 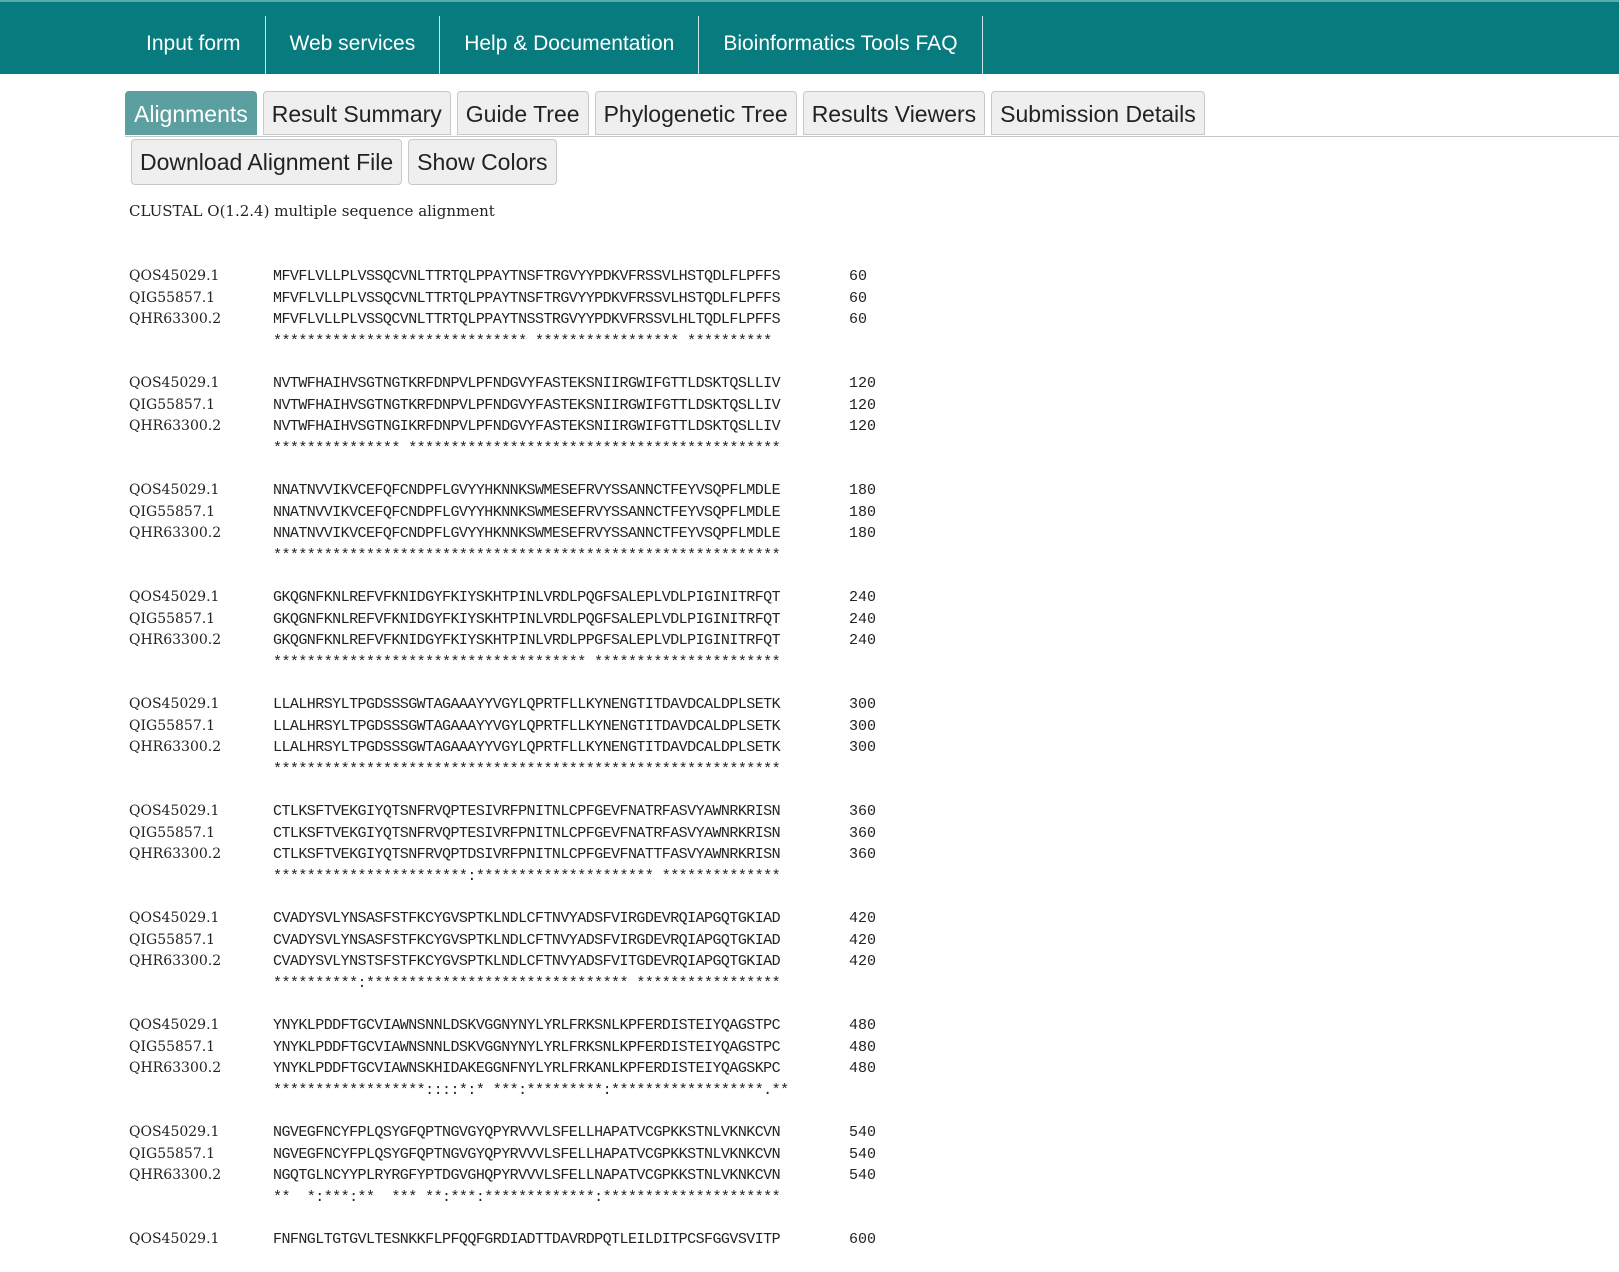 I want to click on sequence-position: 240, so click(x=863, y=597).